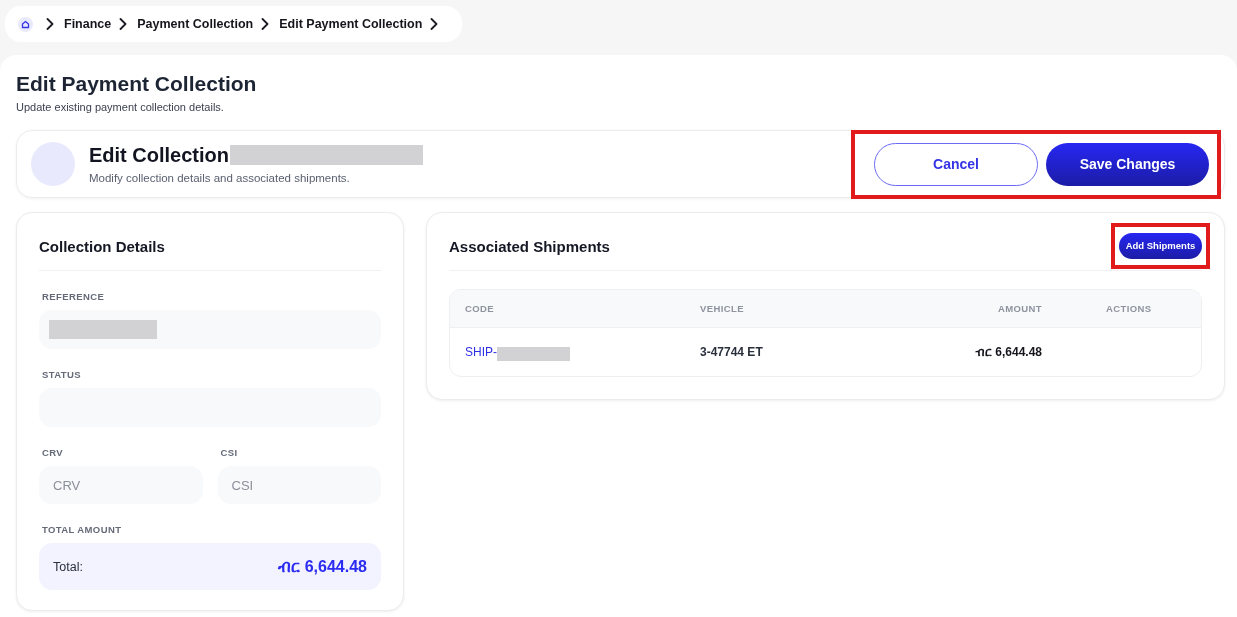  I want to click on cancel-button: Cancel, so click(956, 164).